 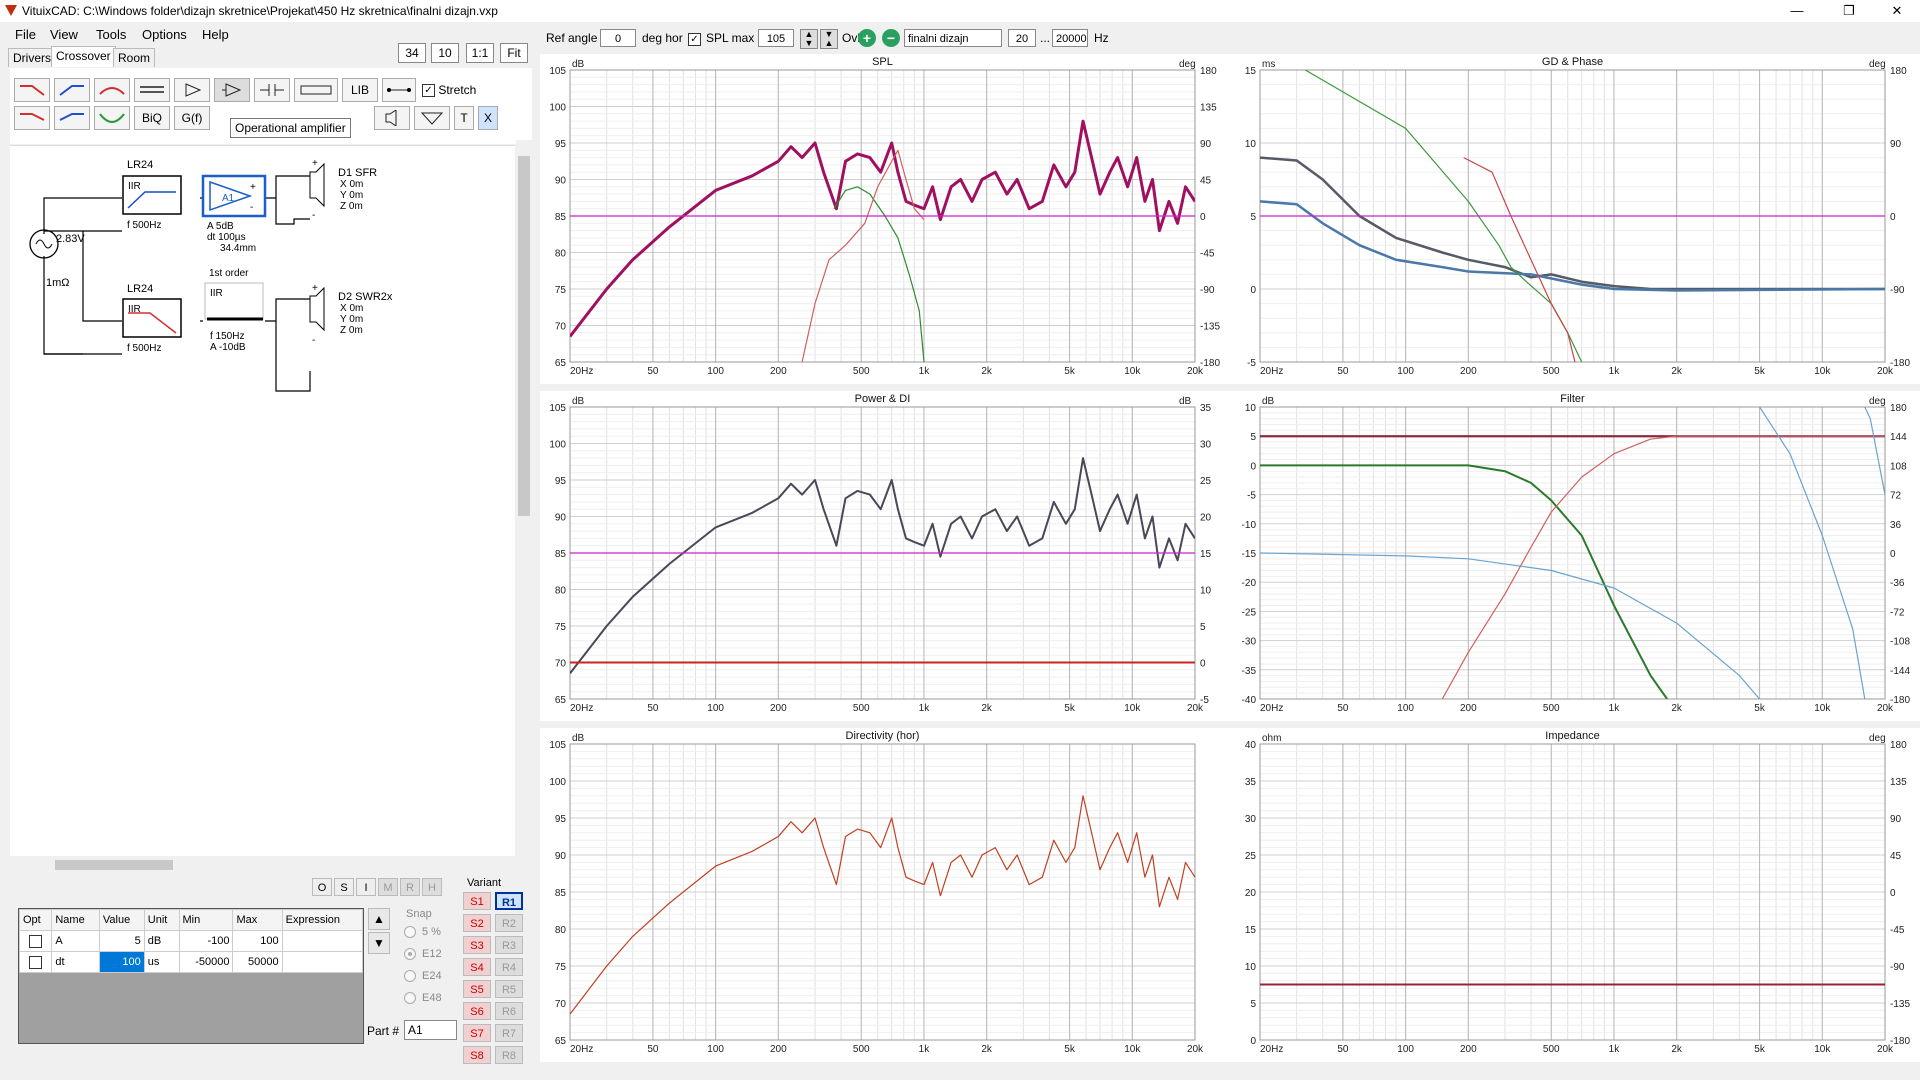 What do you see at coordinates (366, 887) in the screenshot?
I see `i-button: I` at bounding box center [366, 887].